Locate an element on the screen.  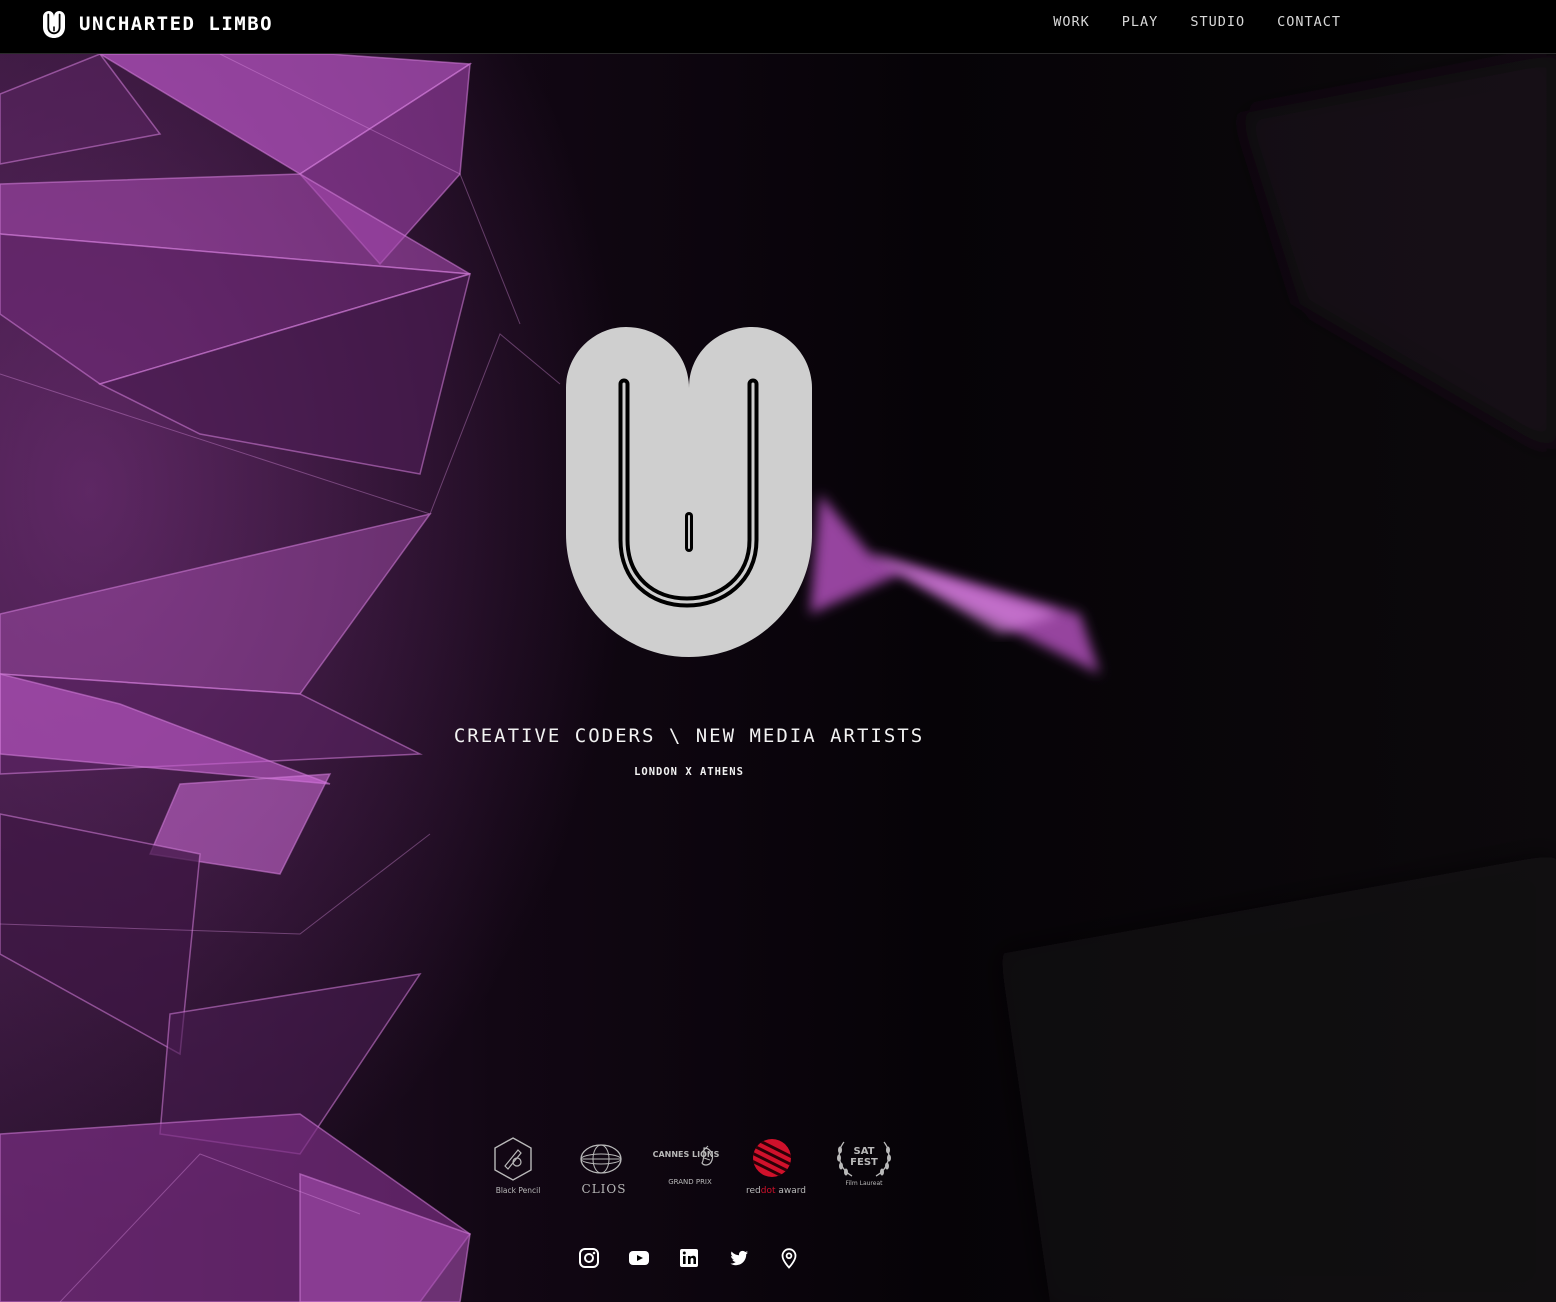
clios-globe-icon is located at coordinates (601, 1159).